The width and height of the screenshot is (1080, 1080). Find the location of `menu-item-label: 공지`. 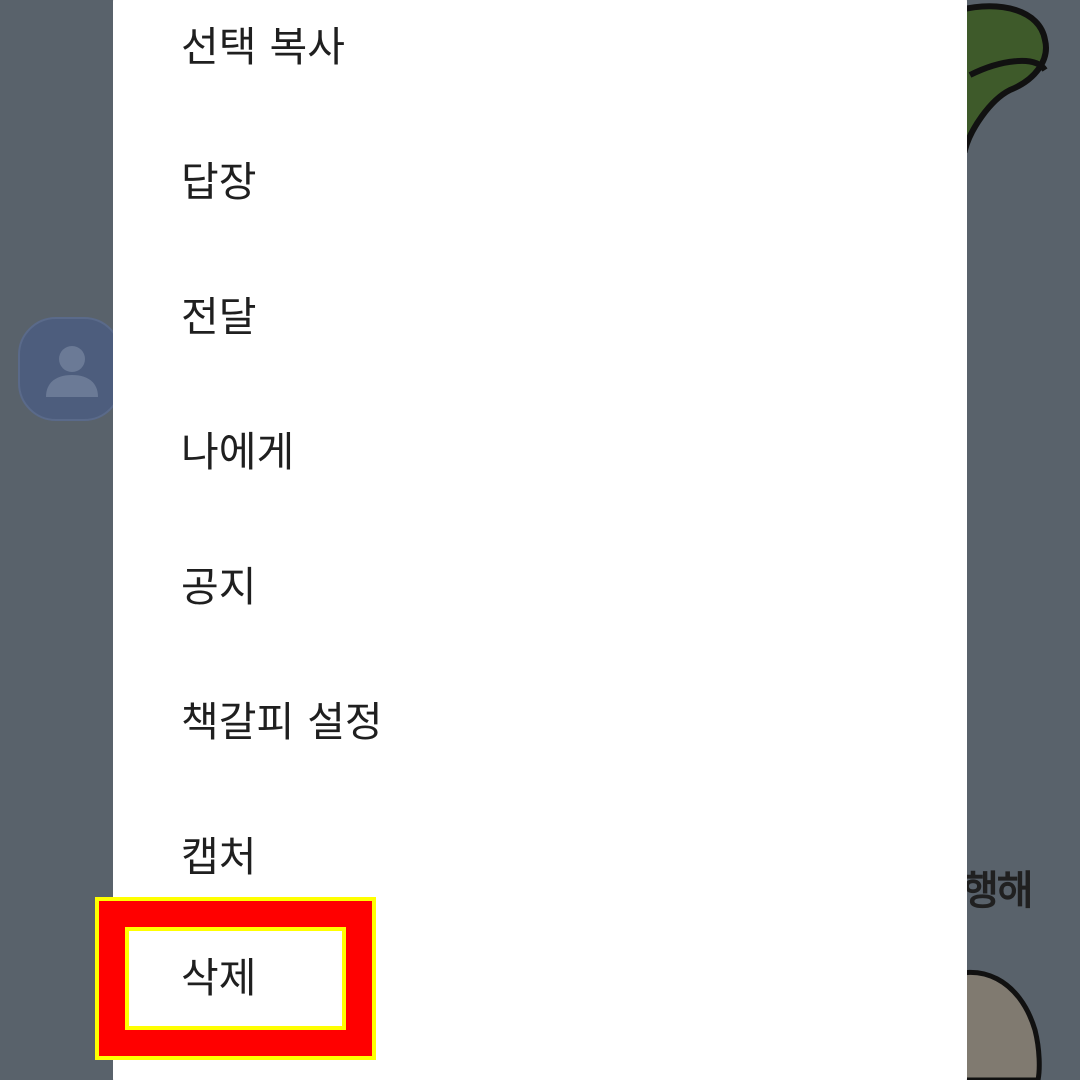

menu-item-label: 공지 is located at coordinates (219, 586).